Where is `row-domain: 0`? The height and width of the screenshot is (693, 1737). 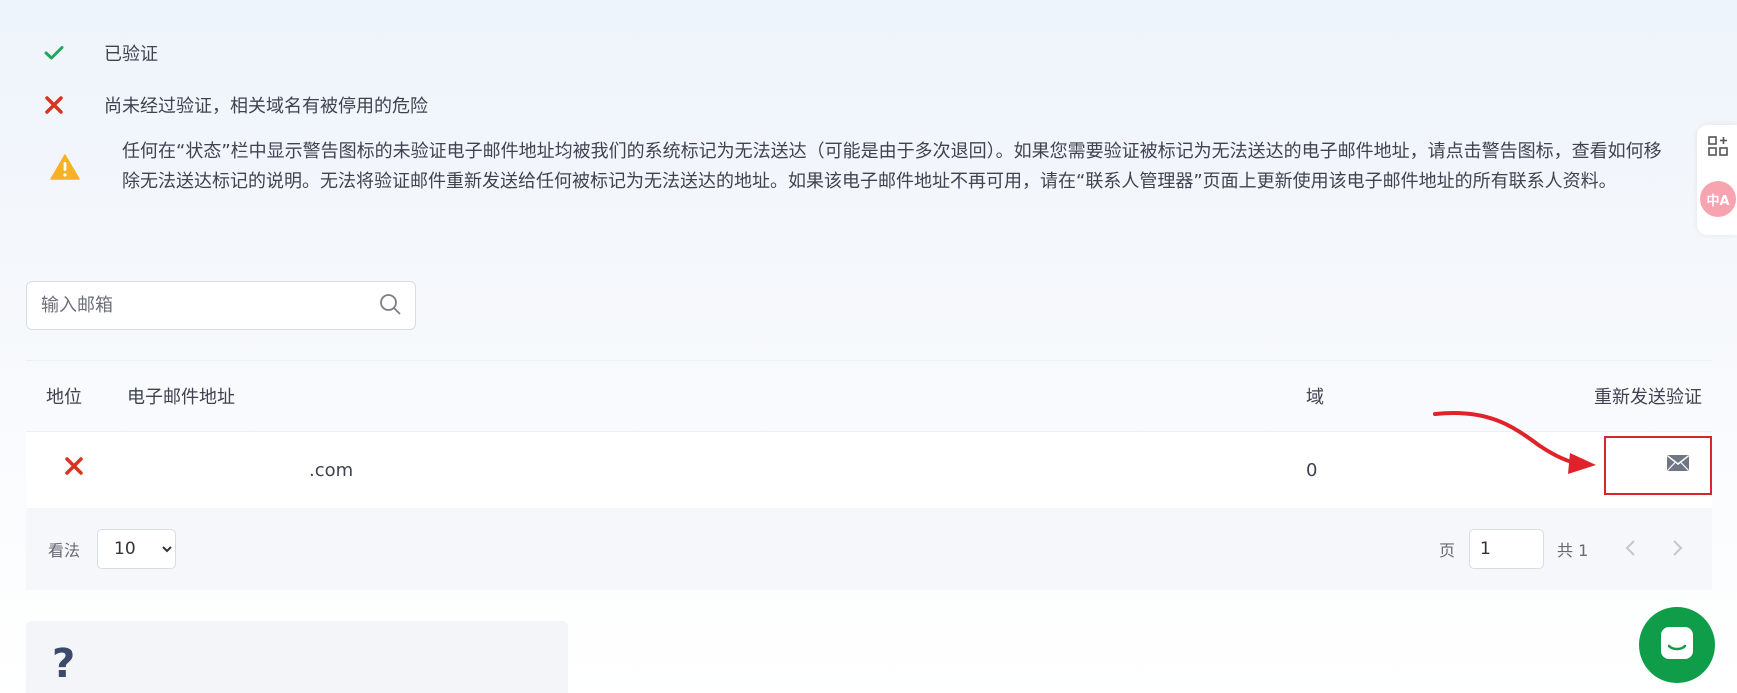 row-domain: 0 is located at coordinates (1312, 470).